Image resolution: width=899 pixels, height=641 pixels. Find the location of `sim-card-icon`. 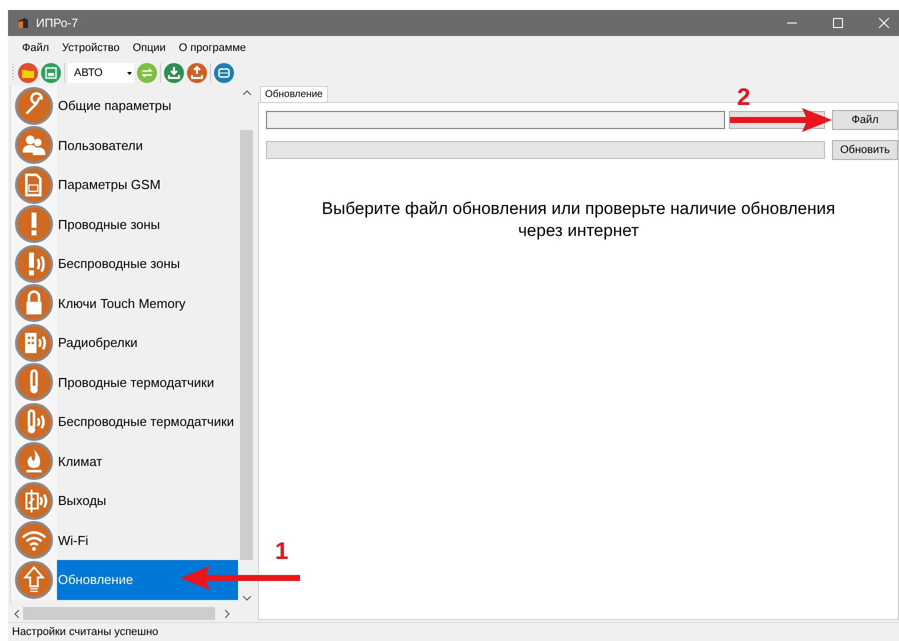

sim-card-icon is located at coordinates (34, 185).